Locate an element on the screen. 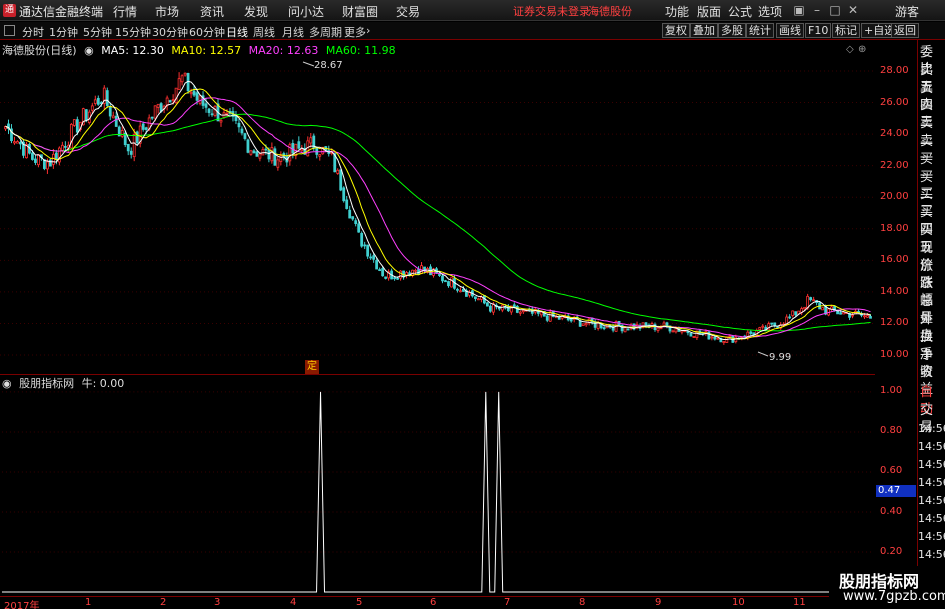 The width and height of the screenshot is (945, 609). x-tick-label: 1 is located at coordinates (88, 602).